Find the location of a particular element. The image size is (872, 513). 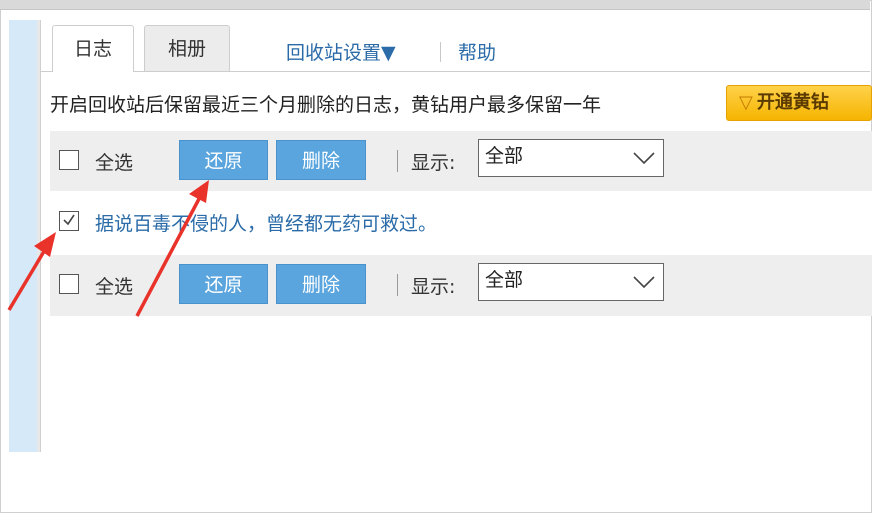

recycle-settings-link: 回收站设置▼ is located at coordinates (341, 51).